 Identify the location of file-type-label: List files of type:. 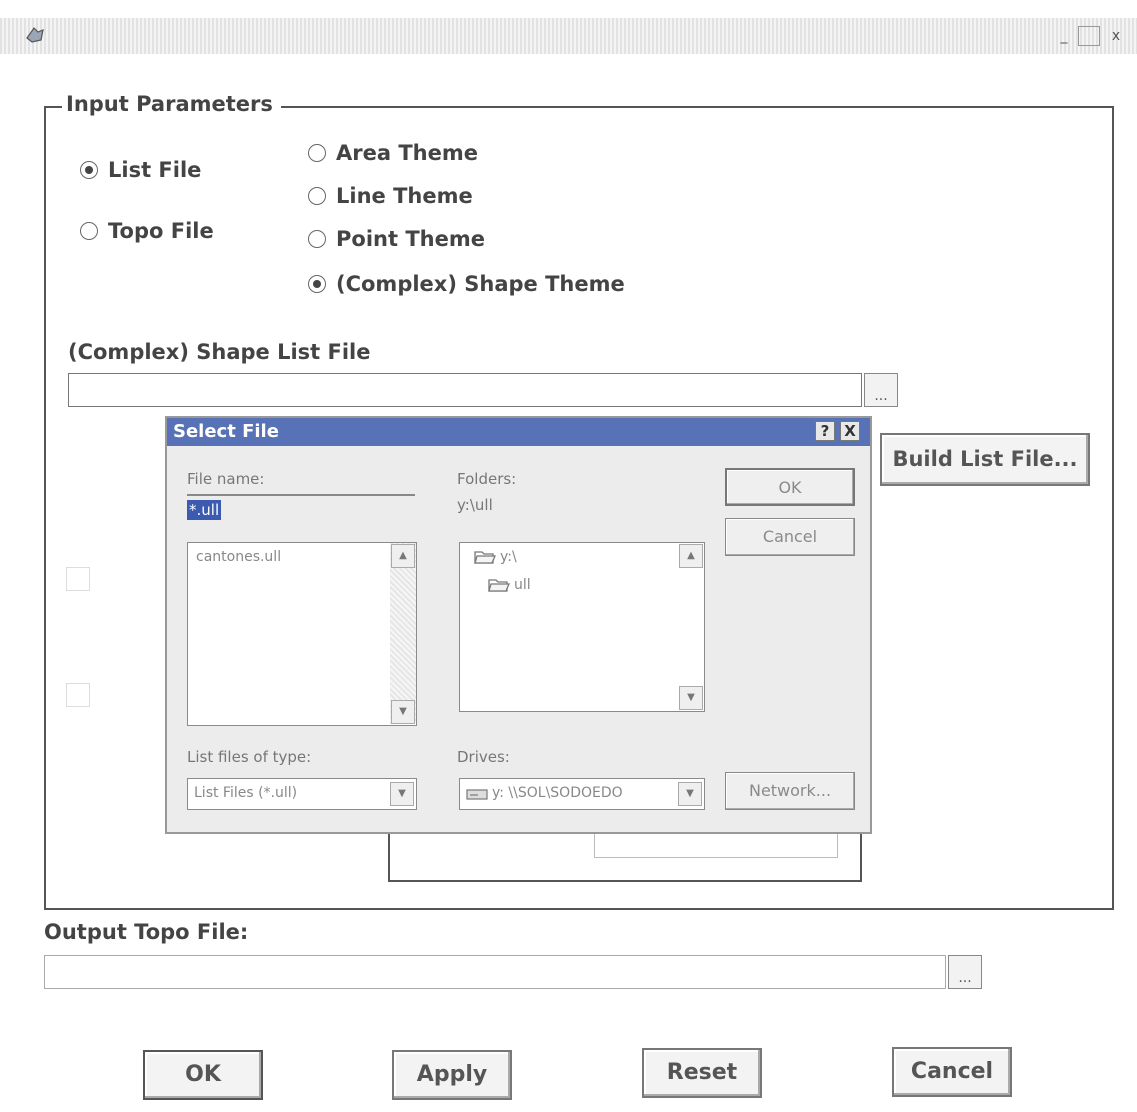
(249, 757).